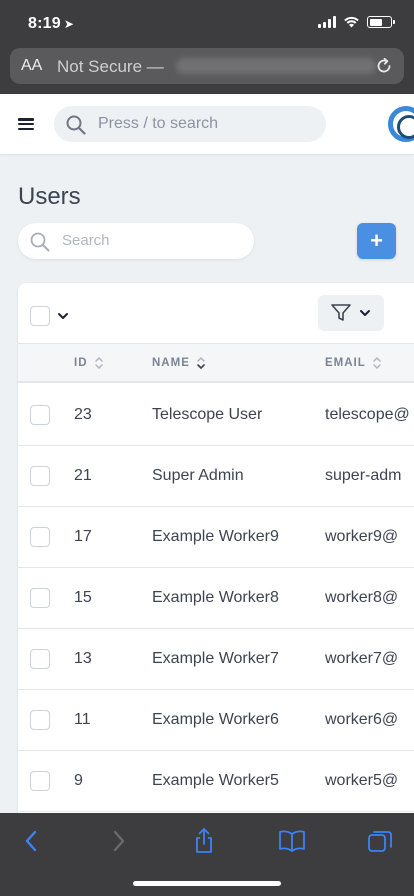 The height and width of the screenshot is (896, 414). I want to click on cell-id: 13, so click(83, 658).